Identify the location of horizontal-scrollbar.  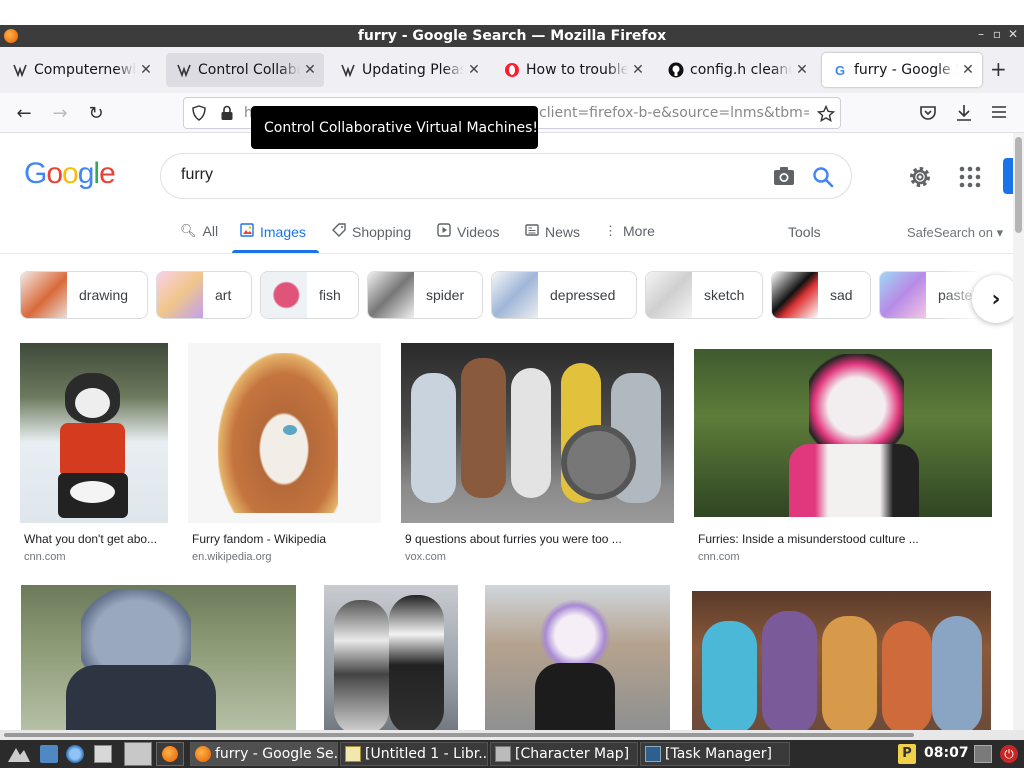
(512, 735).